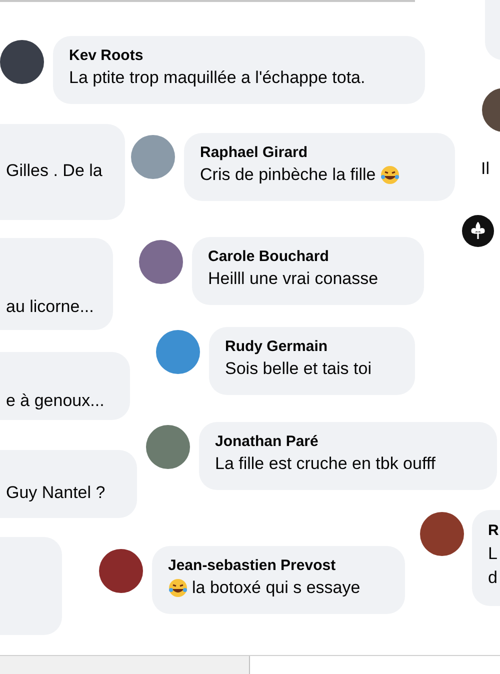 The width and height of the screenshot is (500, 674). I want to click on comment-text: Guy Nantel ?, so click(56, 493).